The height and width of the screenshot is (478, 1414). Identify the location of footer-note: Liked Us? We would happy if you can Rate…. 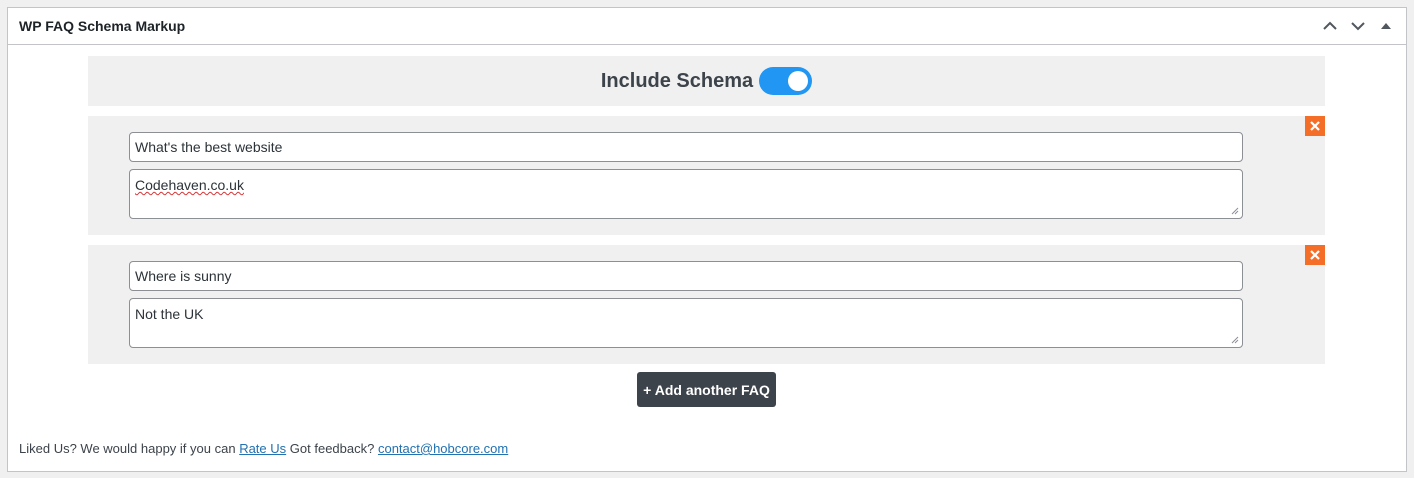
(263, 448).